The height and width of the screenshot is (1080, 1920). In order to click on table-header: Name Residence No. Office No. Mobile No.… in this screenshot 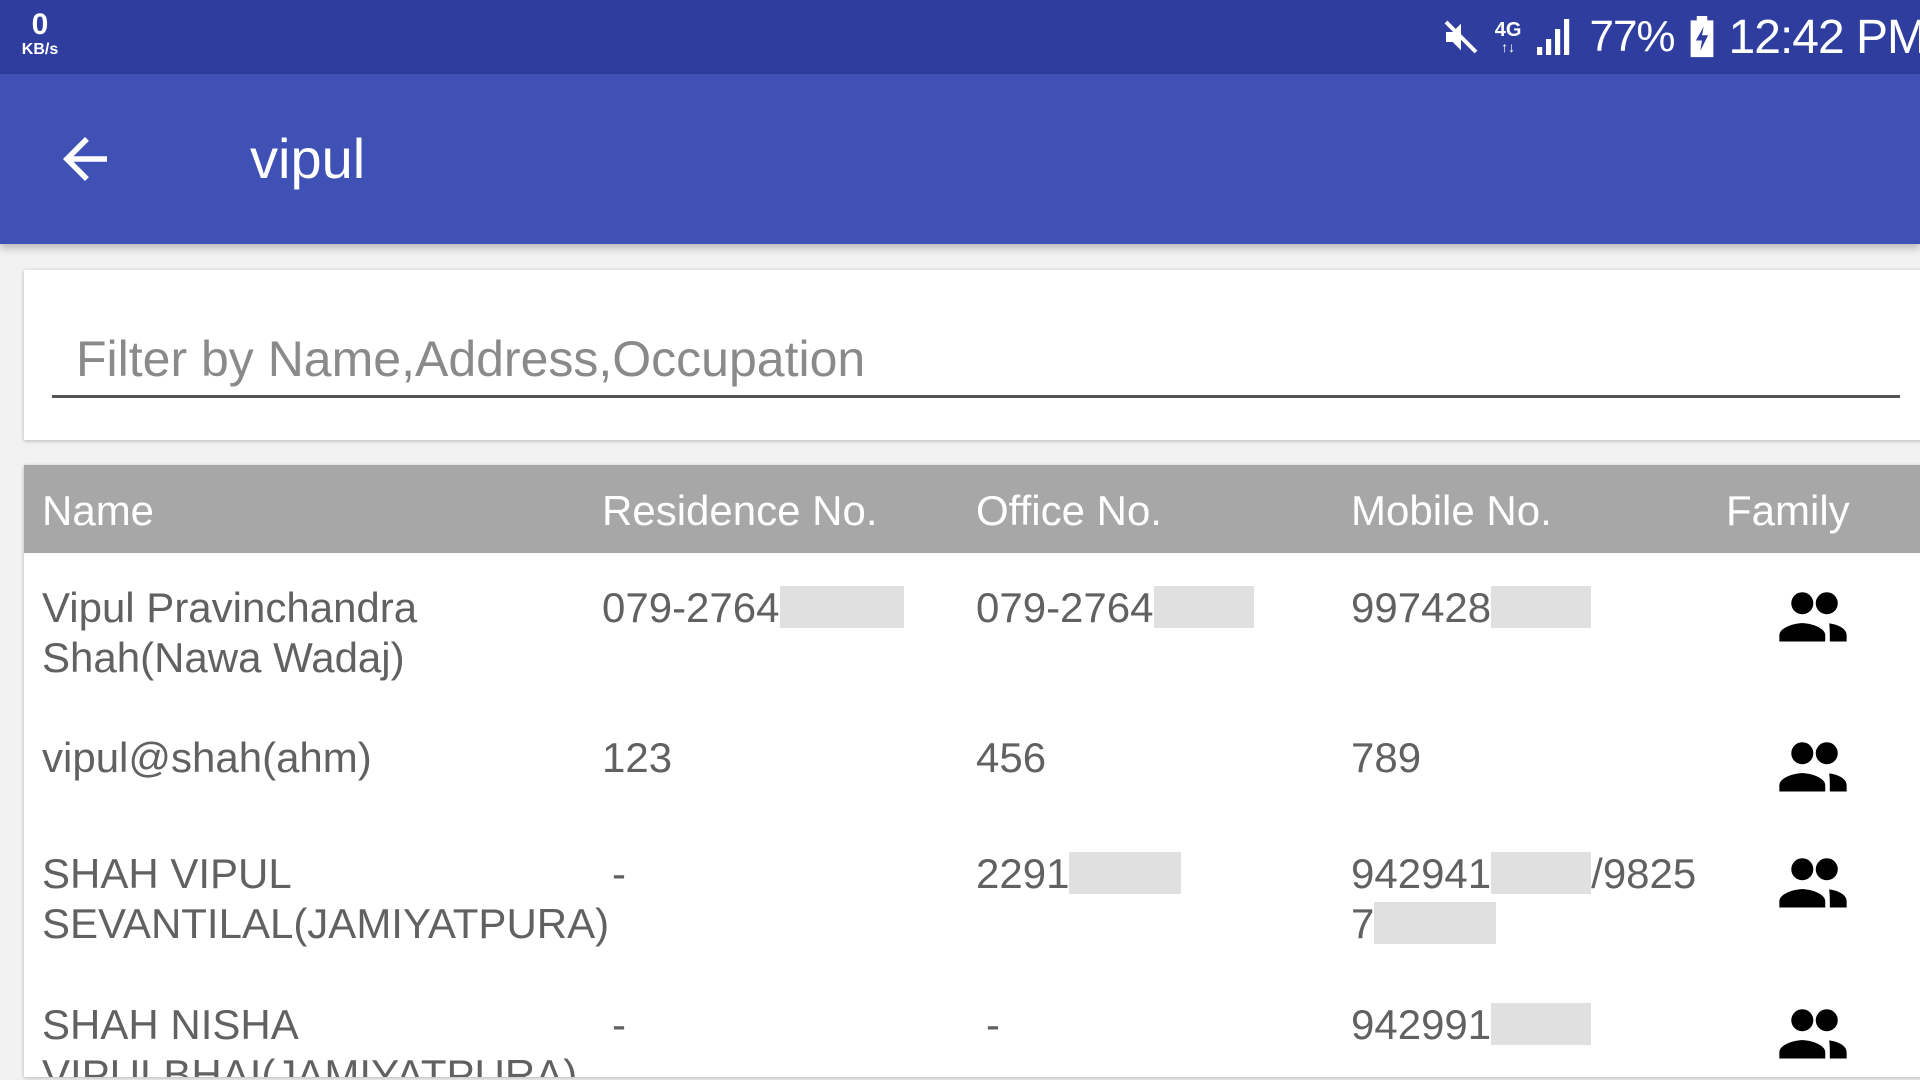, I will do `click(972, 509)`.